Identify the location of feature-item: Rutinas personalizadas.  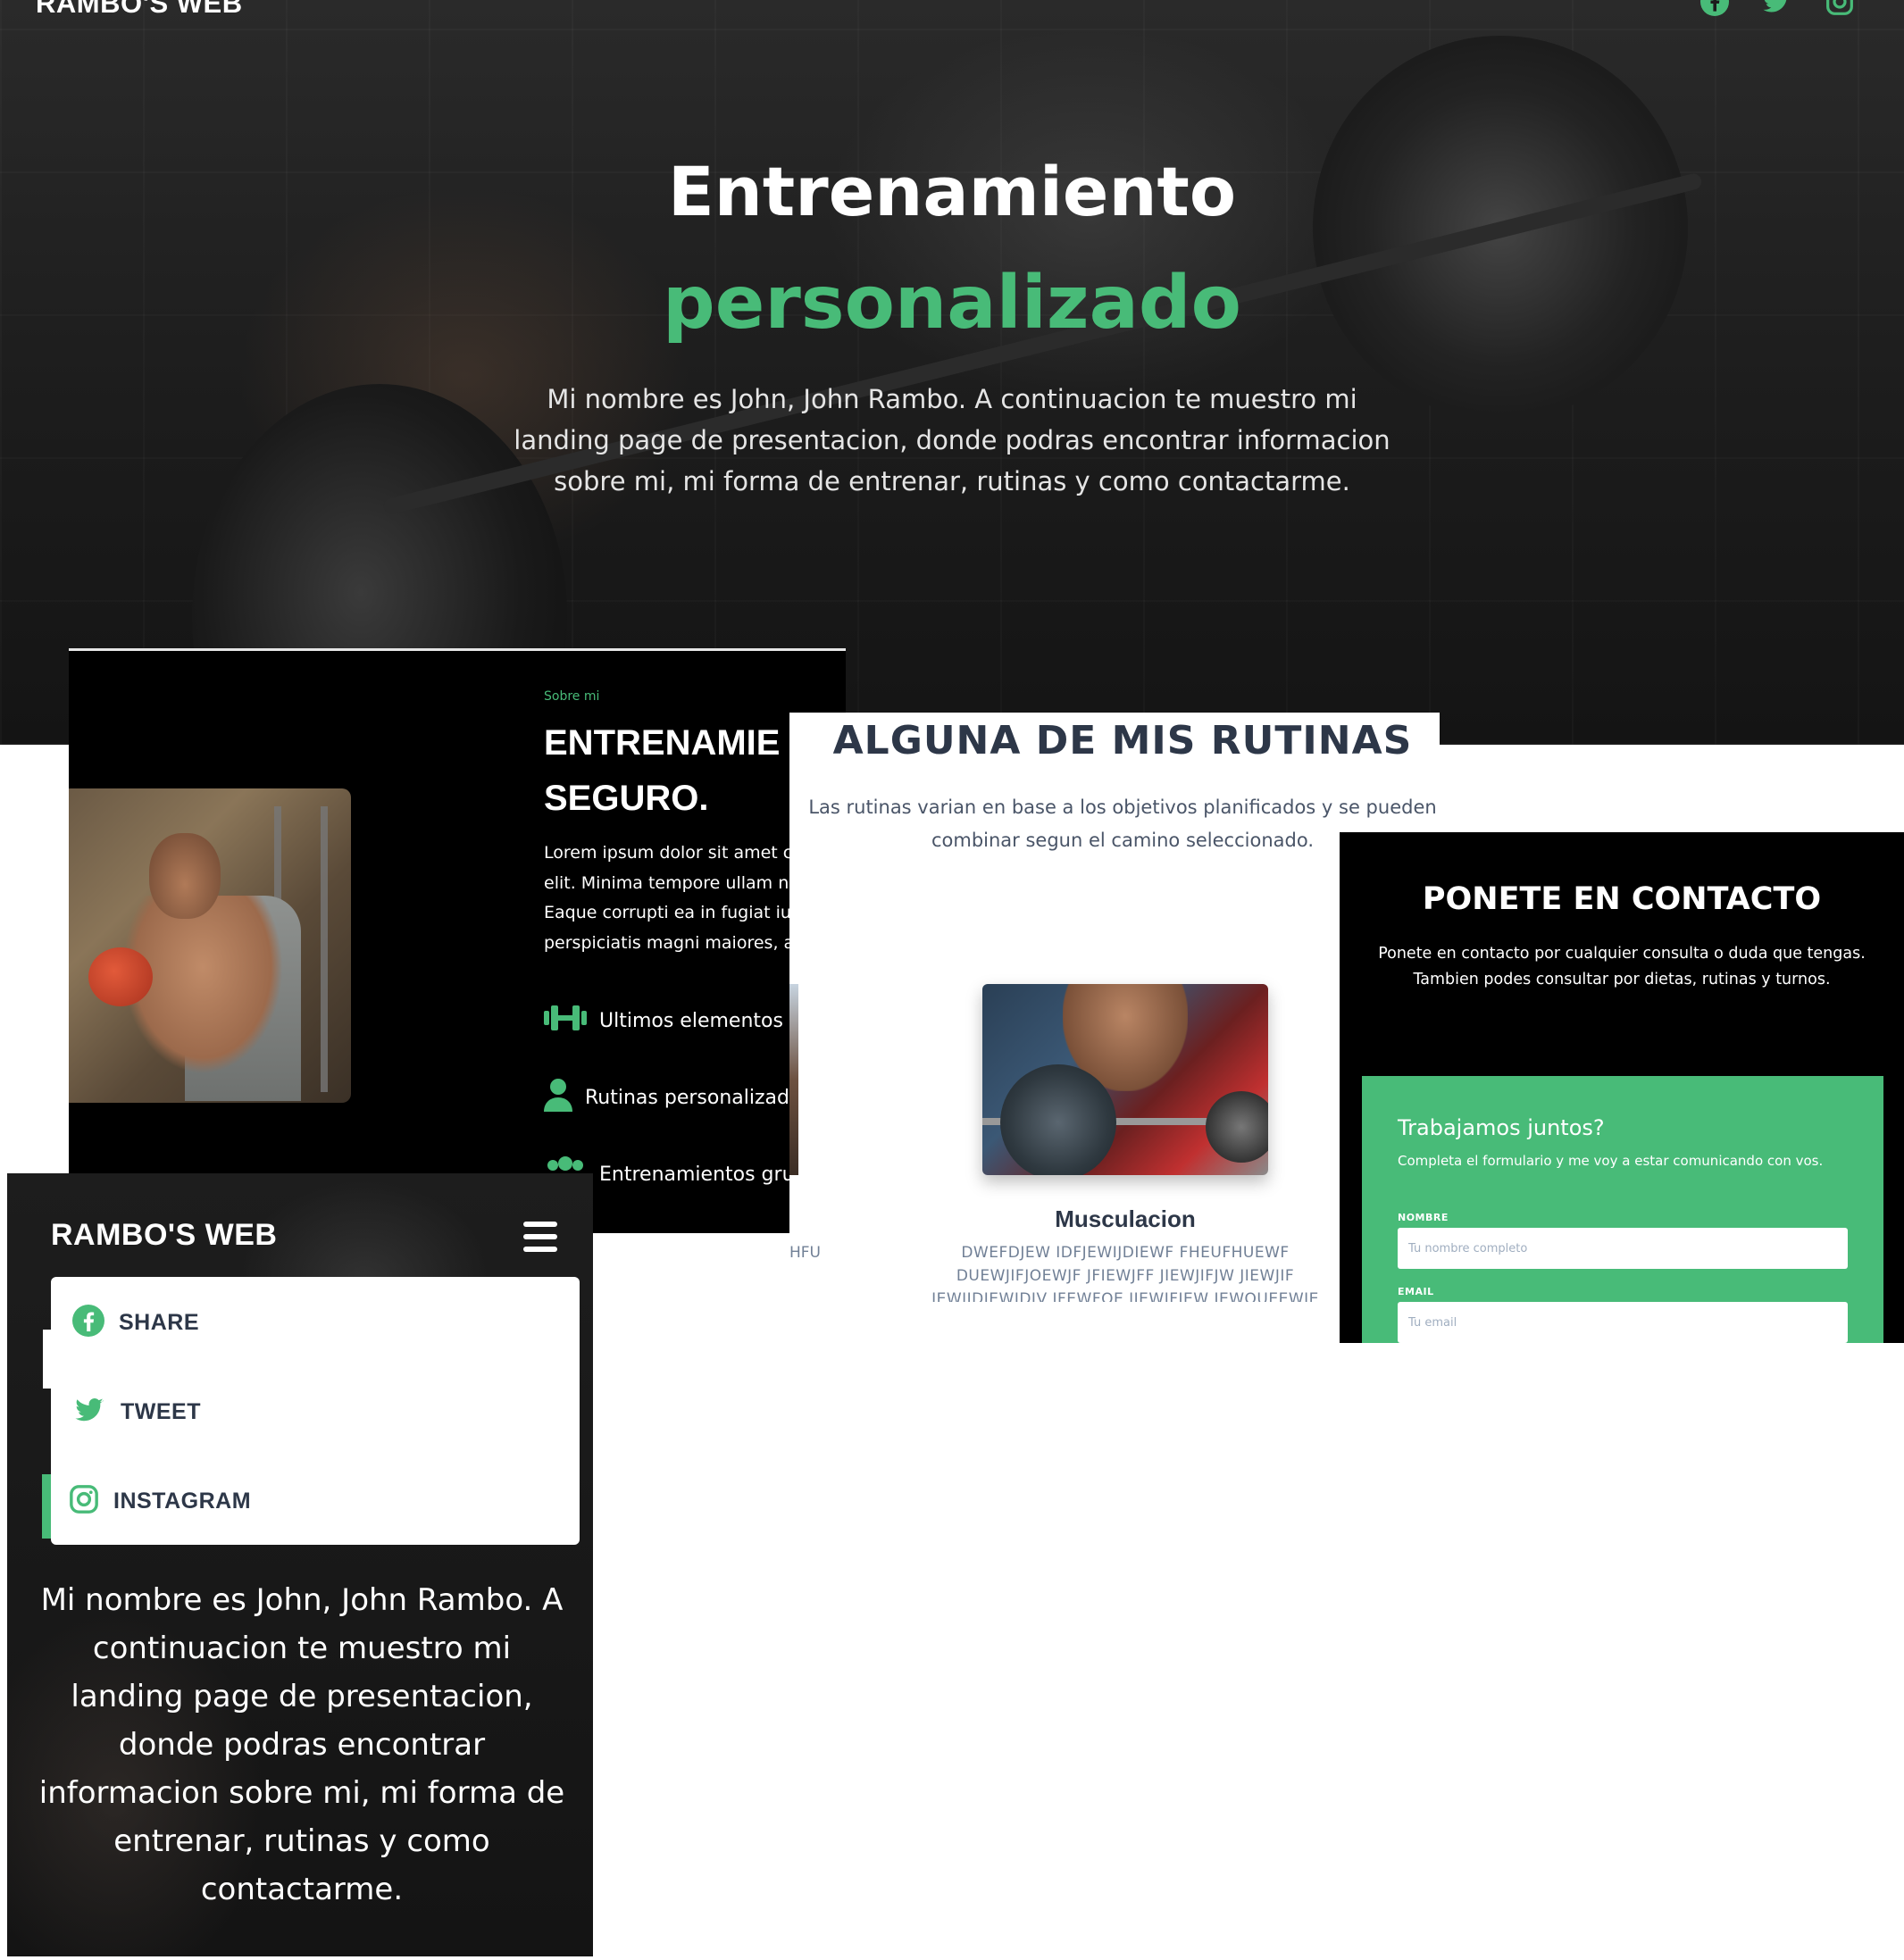
(678, 1097).